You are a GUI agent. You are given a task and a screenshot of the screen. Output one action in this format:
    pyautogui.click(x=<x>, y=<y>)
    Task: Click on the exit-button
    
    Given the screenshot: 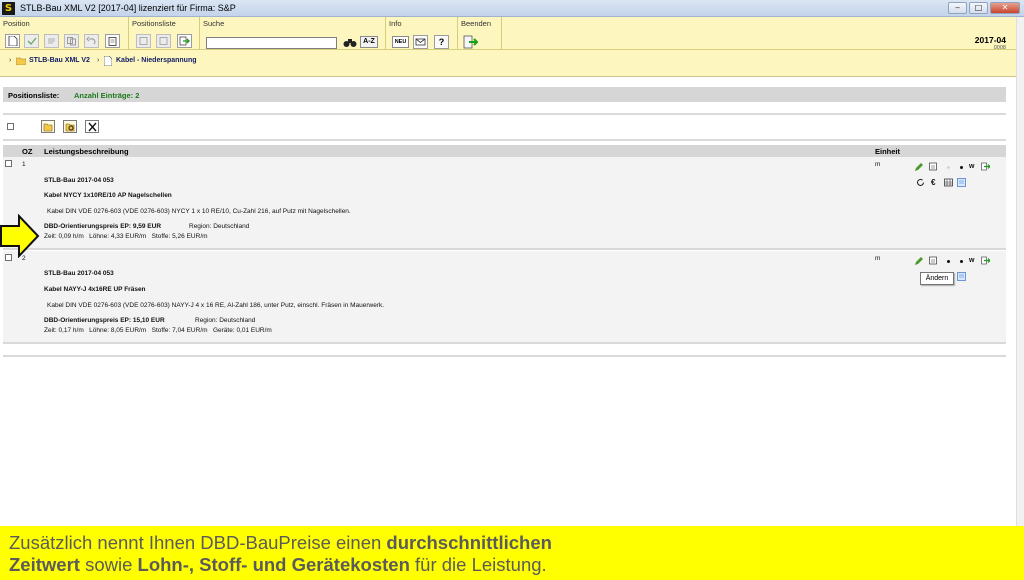 What is the action you would take?
    pyautogui.click(x=471, y=42)
    